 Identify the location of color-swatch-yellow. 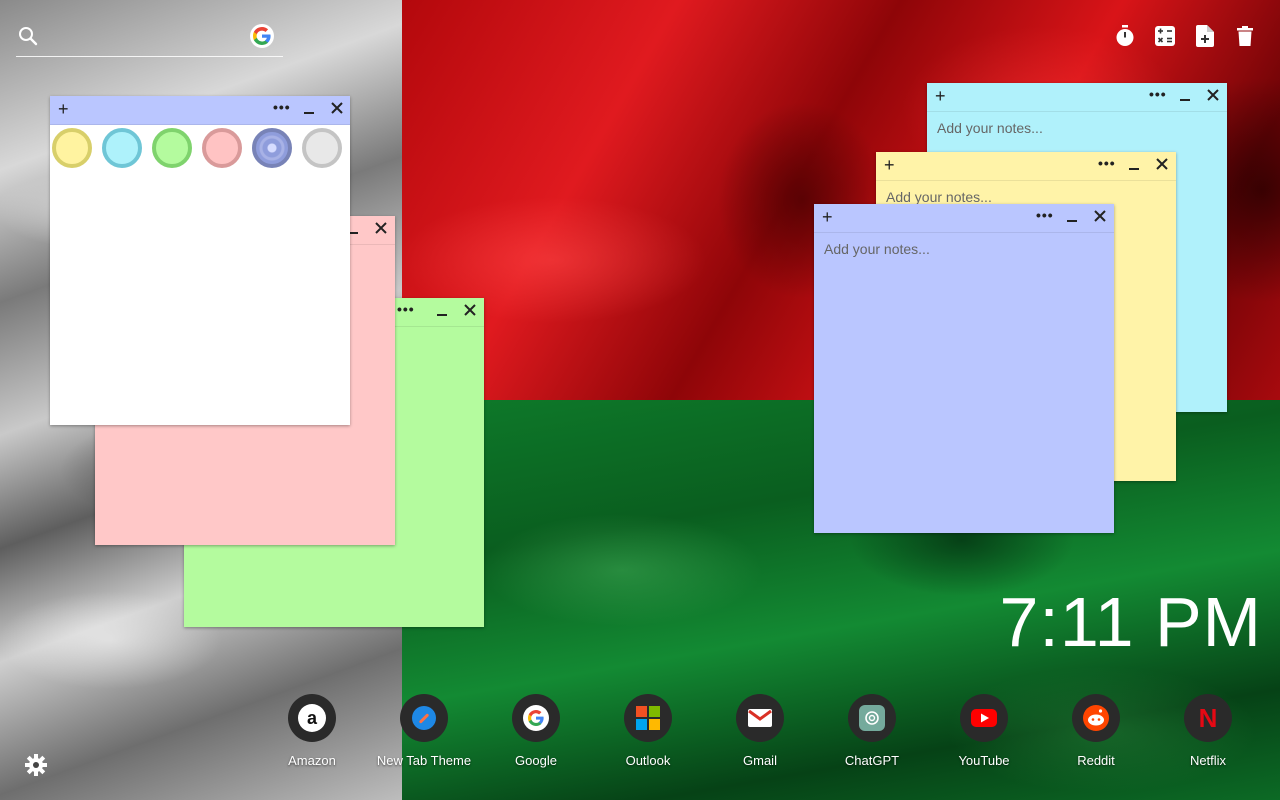
(72, 148).